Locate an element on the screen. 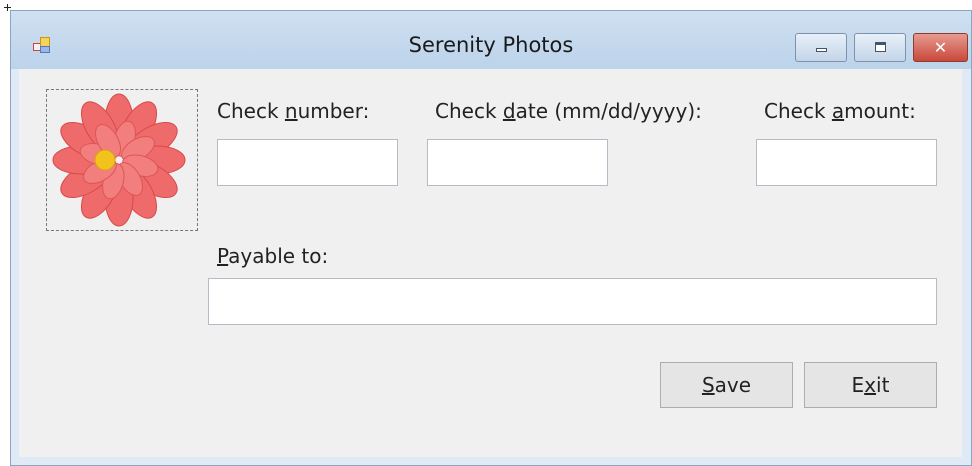  minimize-icon is located at coordinates (821, 50).